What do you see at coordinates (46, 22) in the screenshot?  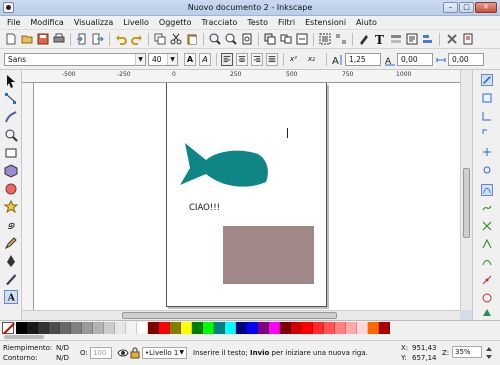 I see `menu-modifica: Modifica` at bounding box center [46, 22].